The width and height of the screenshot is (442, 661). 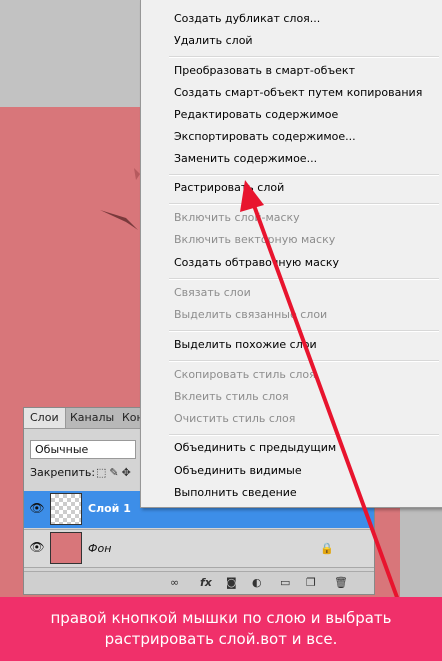 What do you see at coordinates (231, 582) in the screenshot?
I see `mask-icon: ◙` at bounding box center [231, 582].